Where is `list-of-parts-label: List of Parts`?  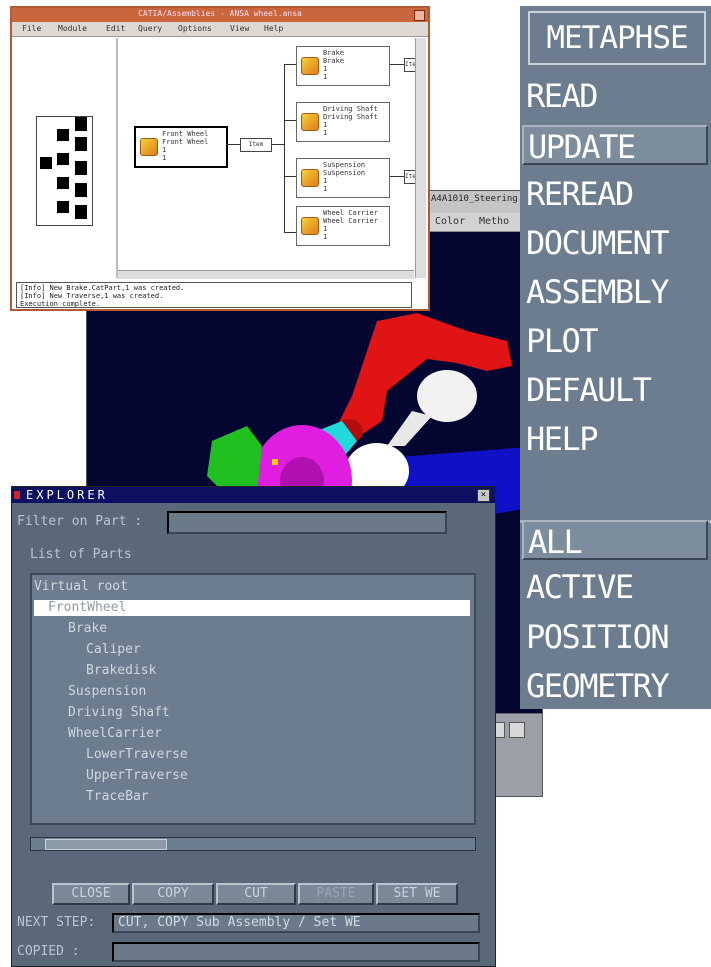
list-of-parts-label: List of Parts is located at coordinates (81, 554).